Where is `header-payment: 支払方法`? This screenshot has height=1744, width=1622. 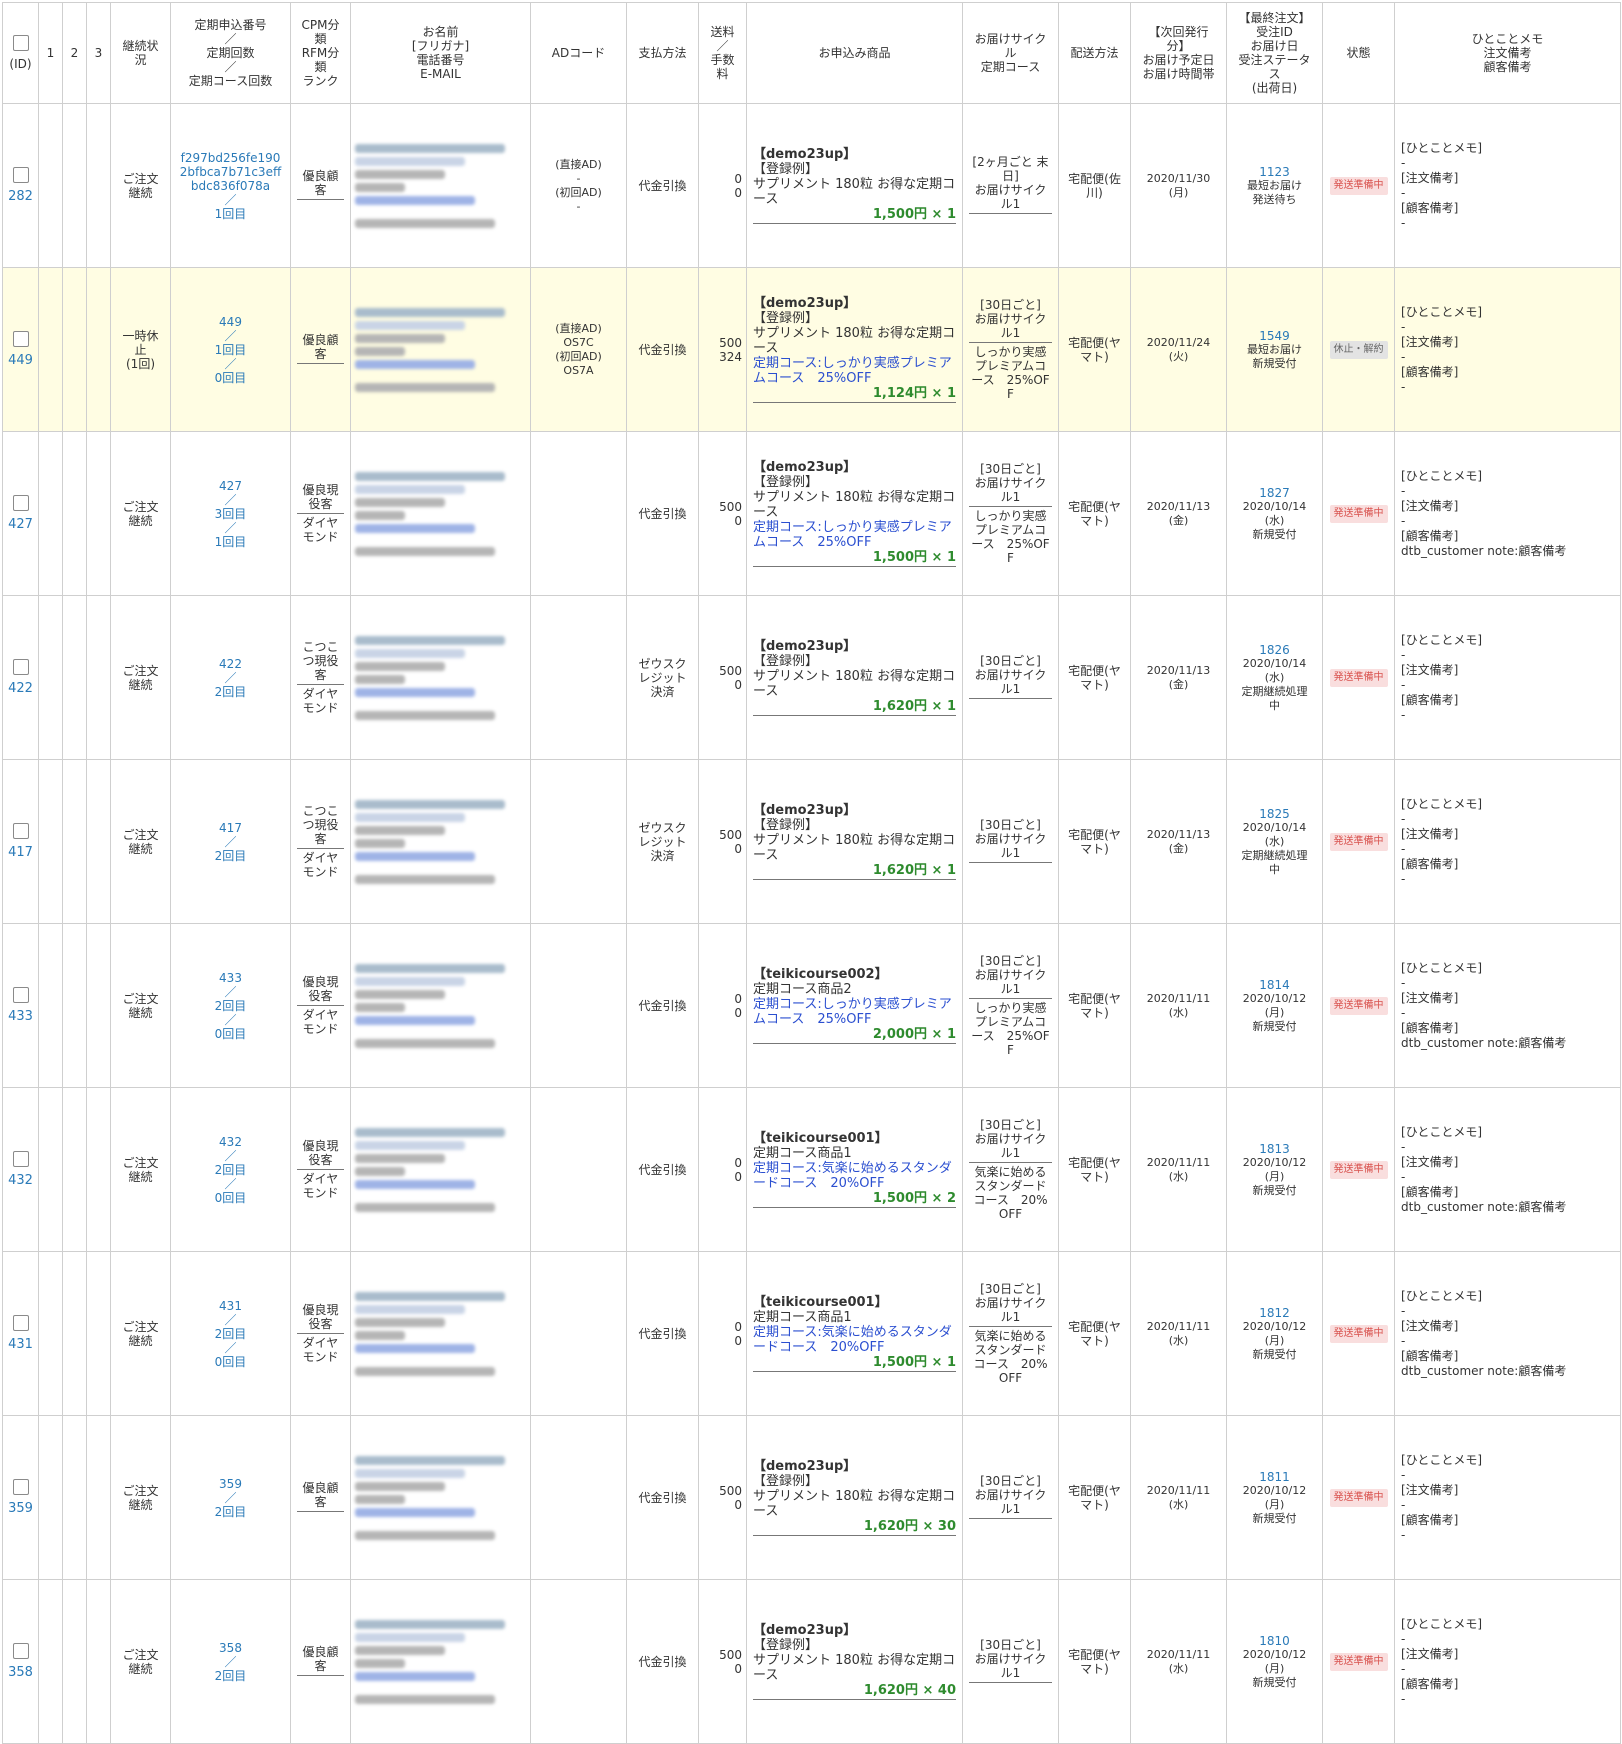 header-payment: 支払方法 is located at coordinates (662, 53).